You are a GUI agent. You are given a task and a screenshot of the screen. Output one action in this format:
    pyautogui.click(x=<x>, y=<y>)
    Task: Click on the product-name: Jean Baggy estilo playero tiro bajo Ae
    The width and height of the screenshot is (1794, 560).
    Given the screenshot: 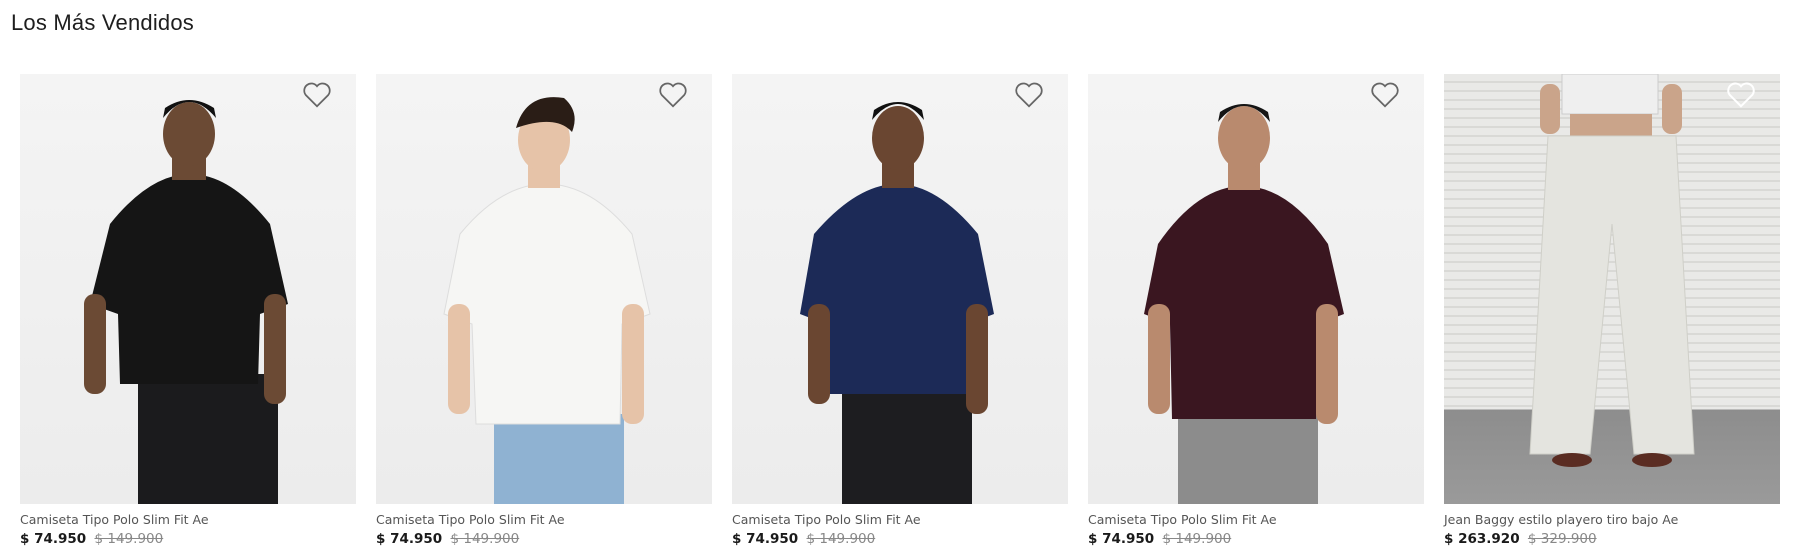 What is the action you would take?
    pyautogui.click(x=1612, y=519)
    